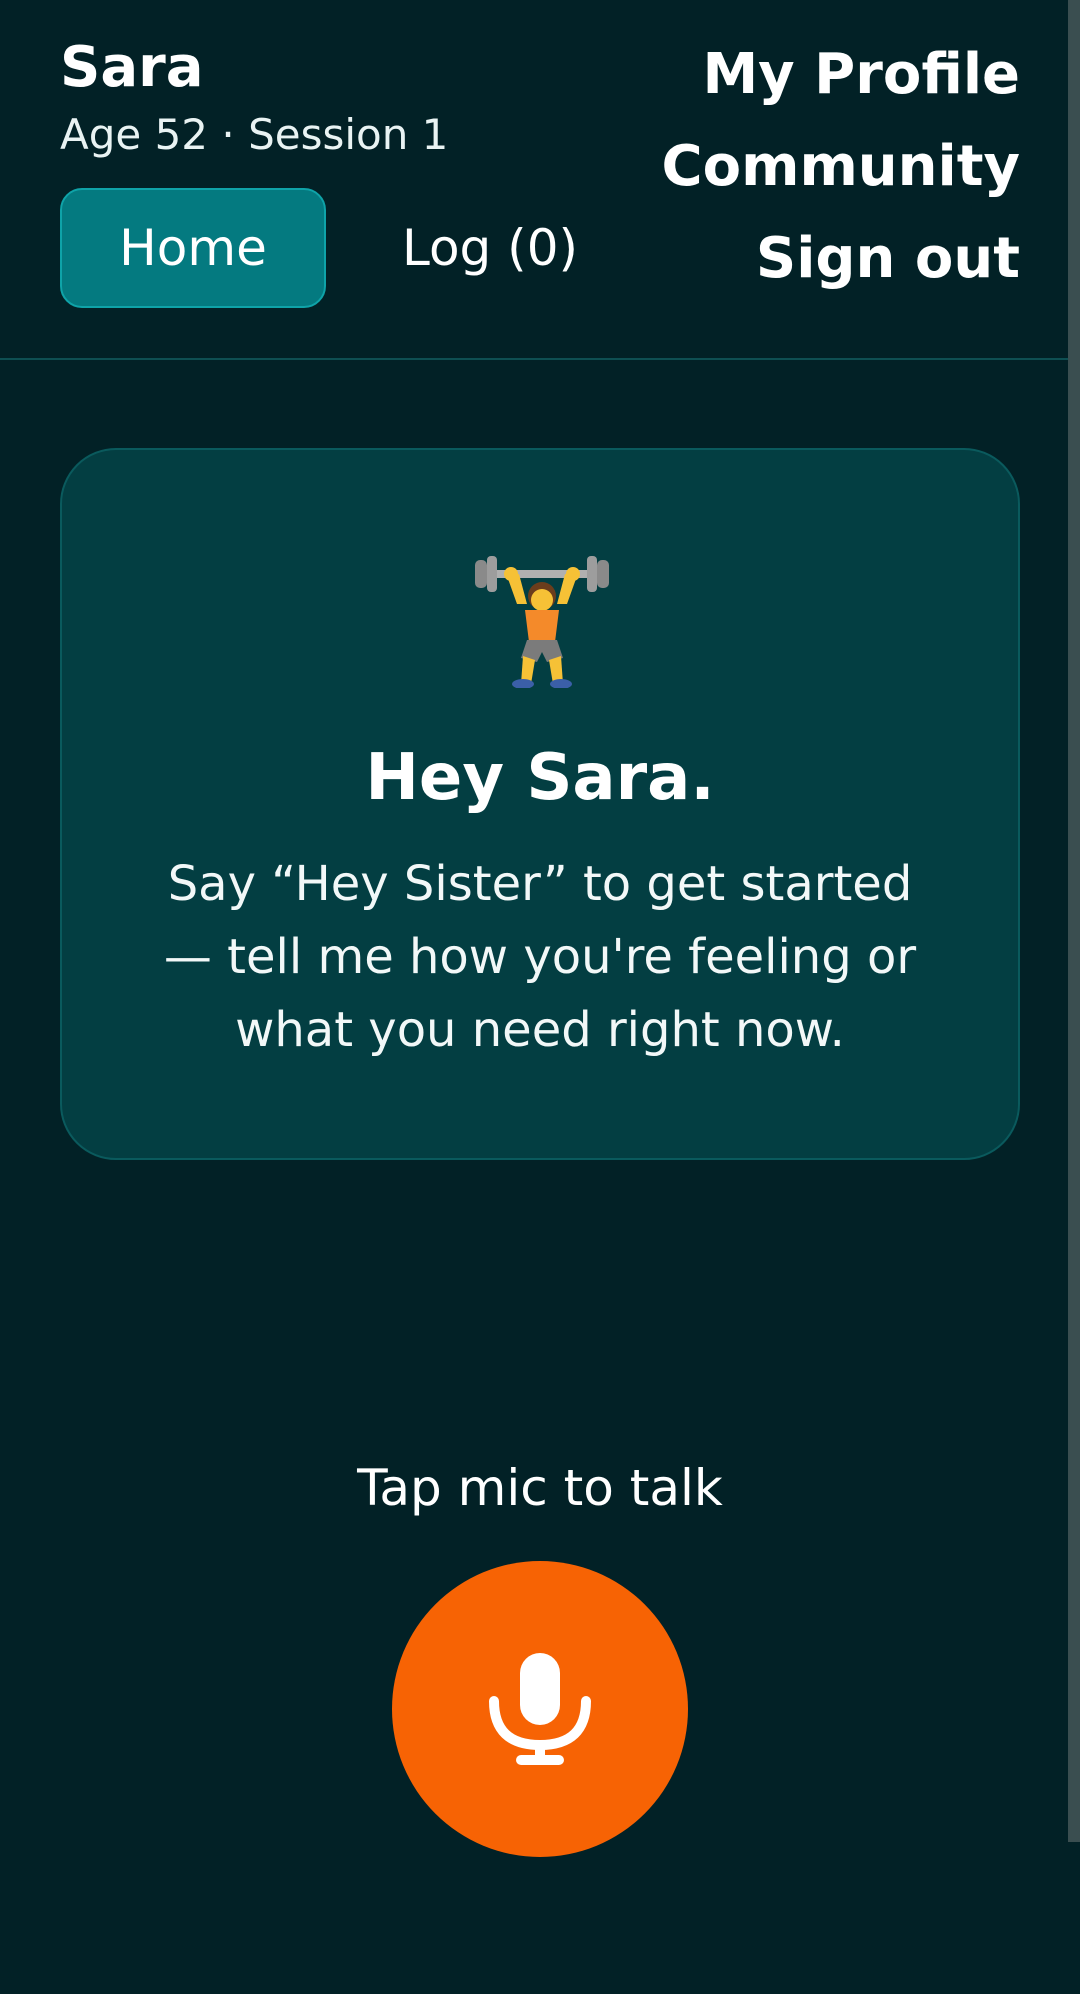 This screenshot has height=1994, width=1080. Describe the element at coordinates (1074, 921) in the screenshot. I see `scrollbar` at that location.